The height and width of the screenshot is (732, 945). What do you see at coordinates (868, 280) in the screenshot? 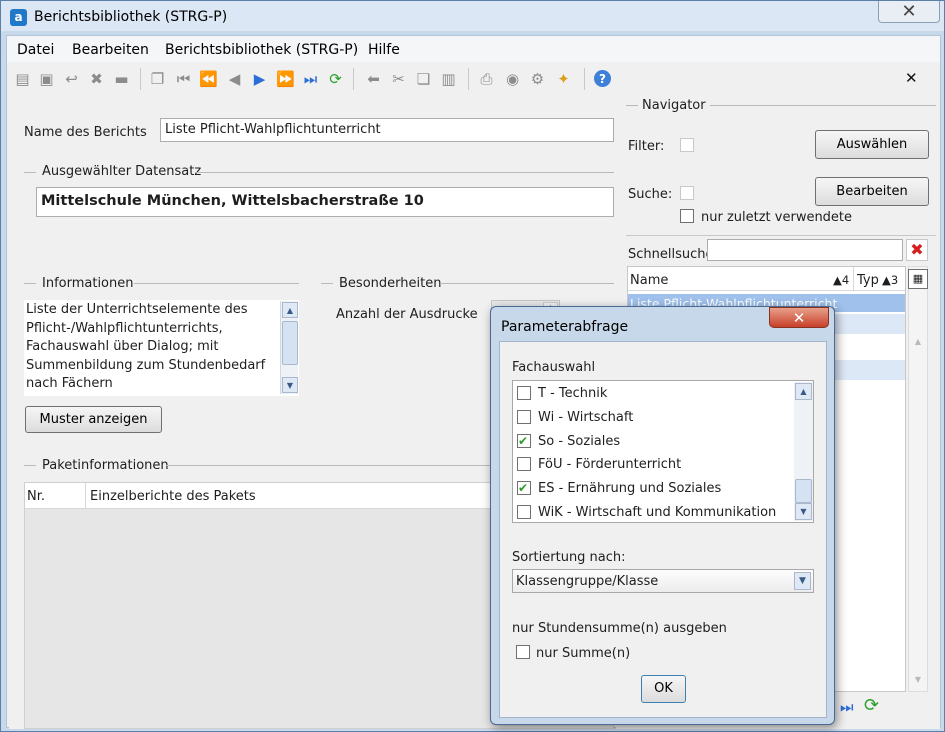
I see `column-header-type: Typ` at bounding box center [868, 280].